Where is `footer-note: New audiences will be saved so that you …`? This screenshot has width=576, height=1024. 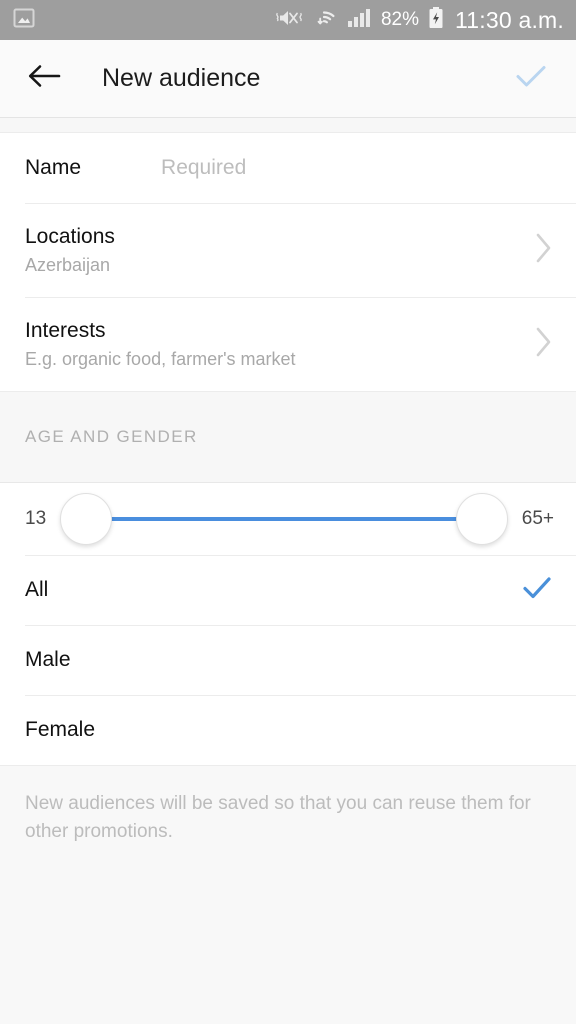 footer-note: New audiences will be saved so that you … is located at coordinates (288, 805).